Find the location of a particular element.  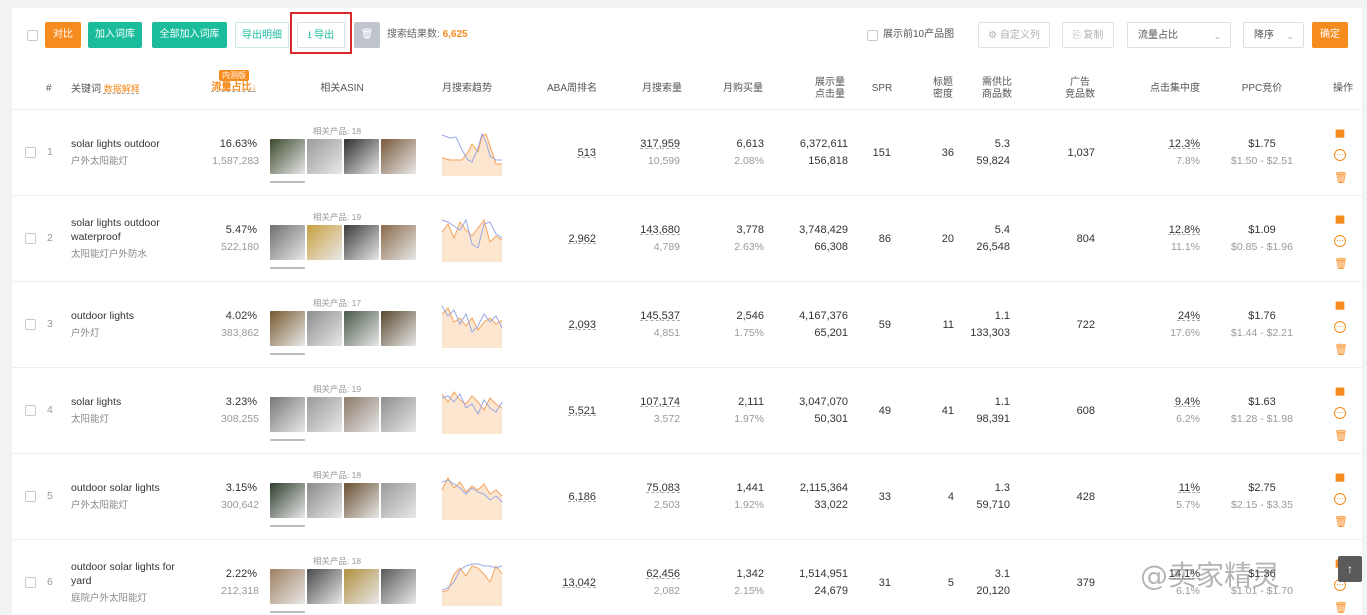

keyword-cell: solar lights outdoor 户外太阳能灯 is located at coordinates (136, 152).